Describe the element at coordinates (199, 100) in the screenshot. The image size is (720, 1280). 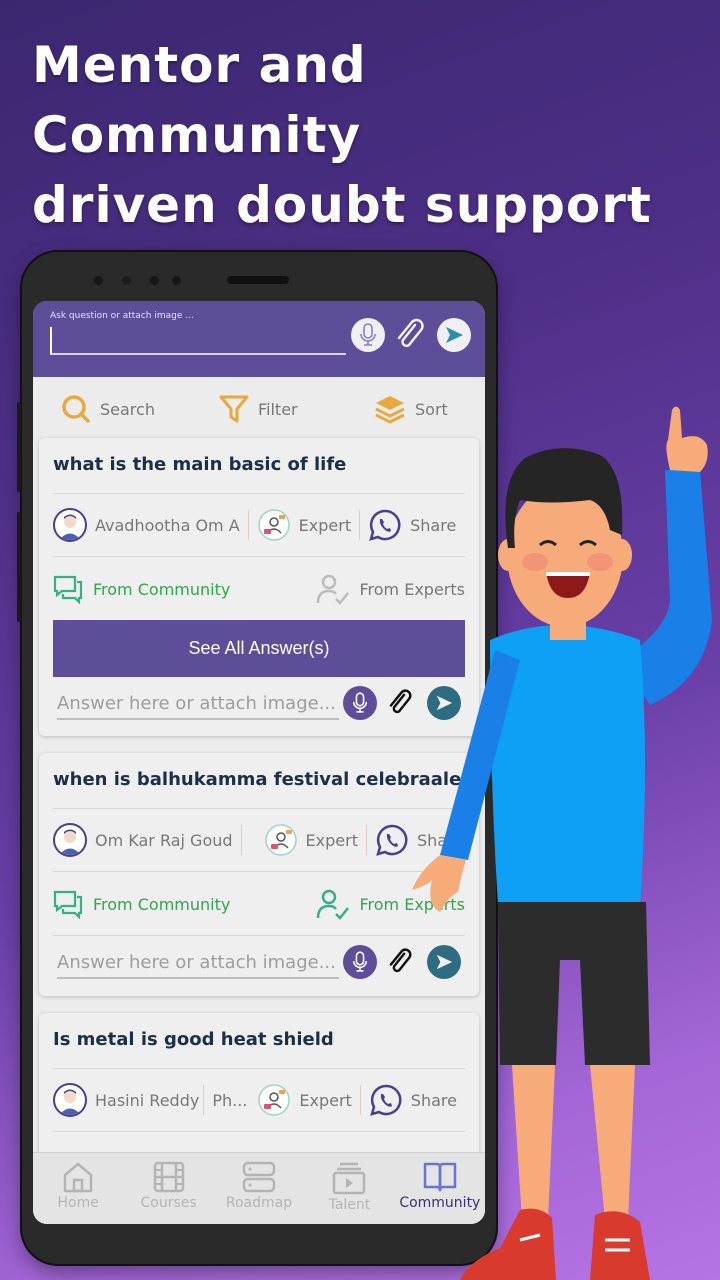
I see `headline-line-1: Mentor and Community` at that location.